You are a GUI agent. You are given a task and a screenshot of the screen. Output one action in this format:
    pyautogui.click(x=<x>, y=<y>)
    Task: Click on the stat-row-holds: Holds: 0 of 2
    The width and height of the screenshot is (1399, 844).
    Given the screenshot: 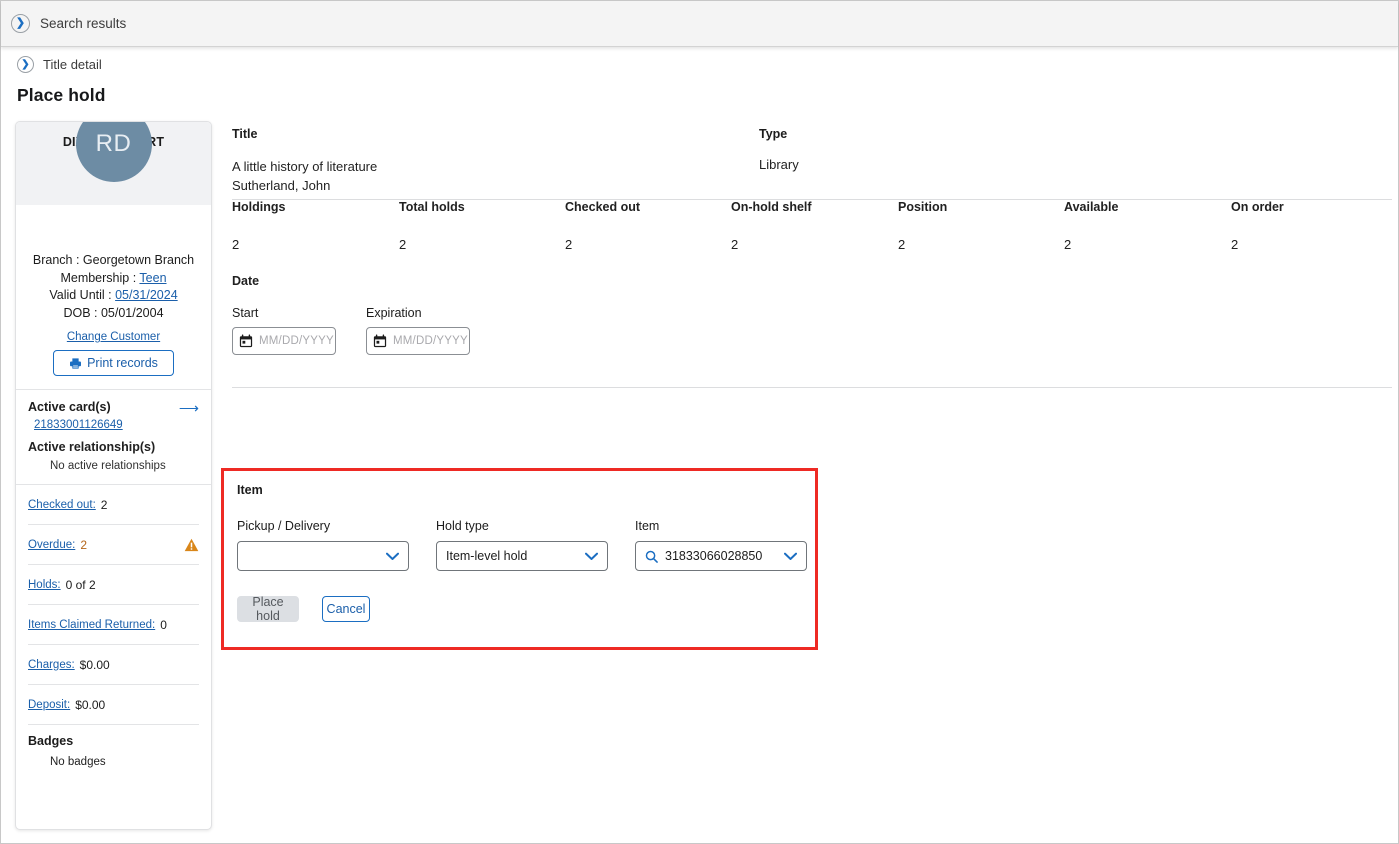 What is the action you would take?
    pyautogui.click(x=113, y=585)
    